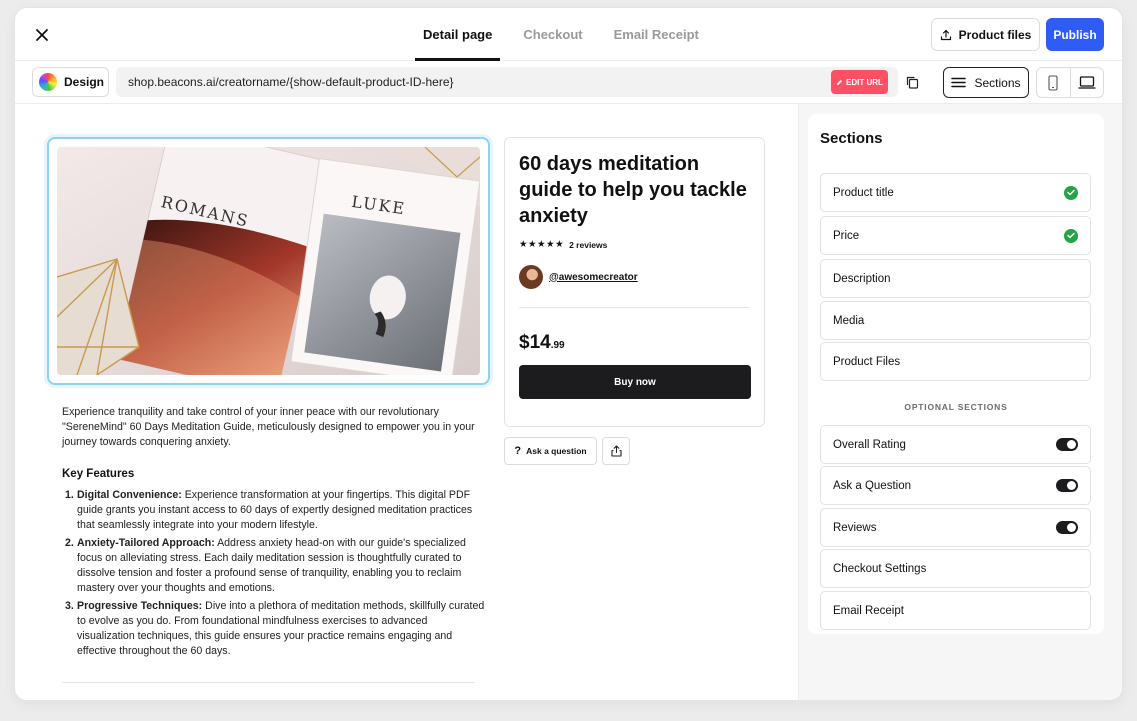  What do you see at coordinates (588, 244) in the screenshot?
I see `review-count: 2 reviews` at bounding box center [588, 244].